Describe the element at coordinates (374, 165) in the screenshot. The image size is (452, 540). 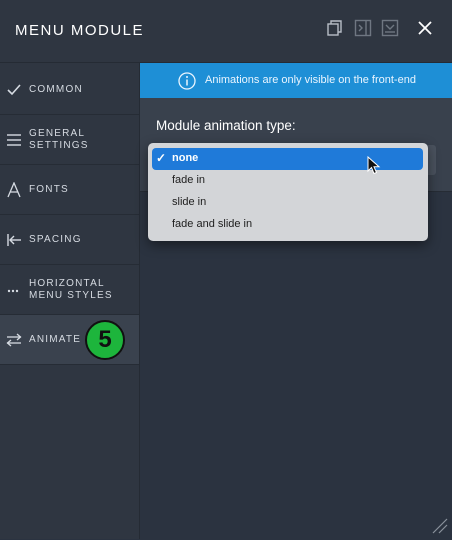
I see `mouse-cursor-icon` at that location.